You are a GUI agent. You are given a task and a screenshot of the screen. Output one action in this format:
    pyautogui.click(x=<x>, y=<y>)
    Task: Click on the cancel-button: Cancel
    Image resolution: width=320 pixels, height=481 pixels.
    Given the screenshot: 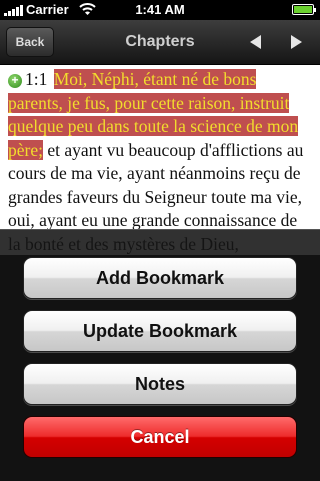 What is the action you would take?
    pyautogui.click(x=160, y=437)
    